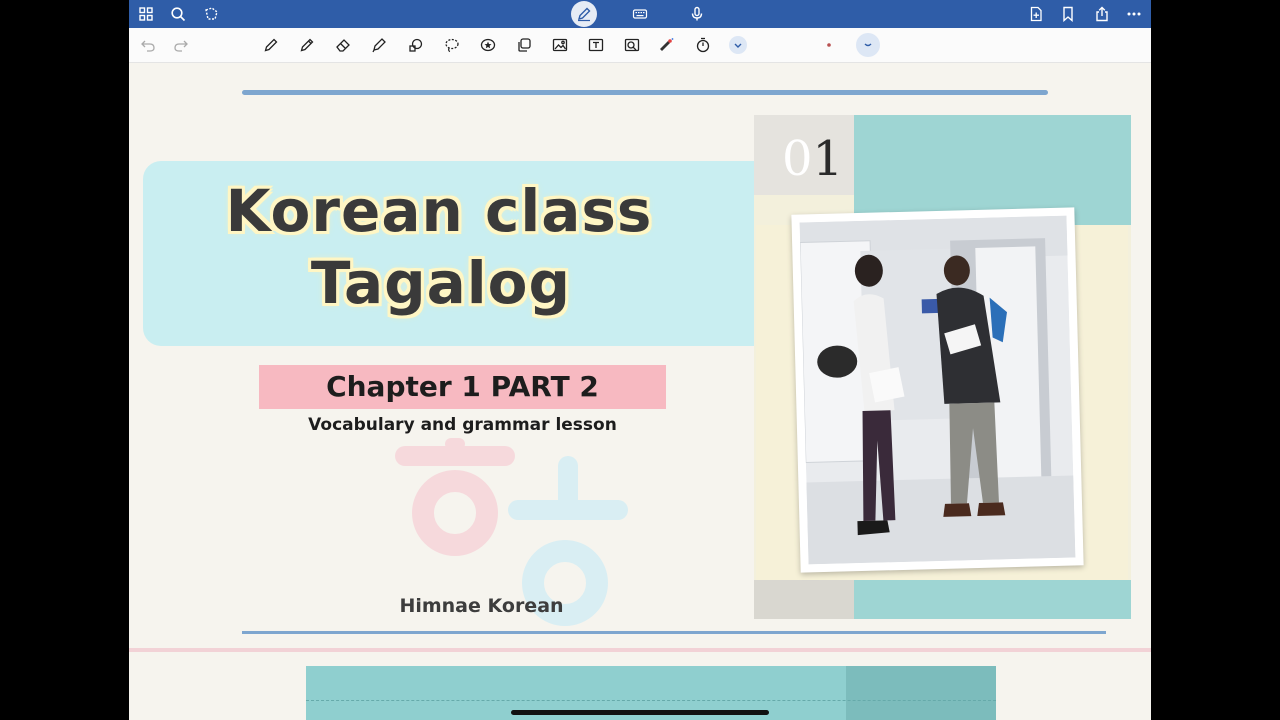  Describe the element at coordinates (596, 45) in the screenshot. I see `text-icon` at that location.